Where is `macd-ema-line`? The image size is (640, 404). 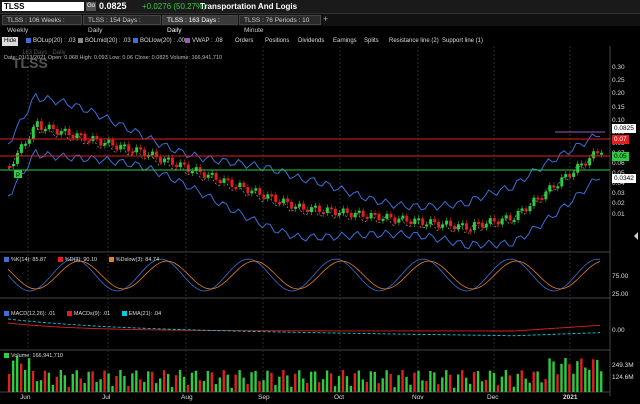
macd-ema-line is located at coordinates (304, 327).